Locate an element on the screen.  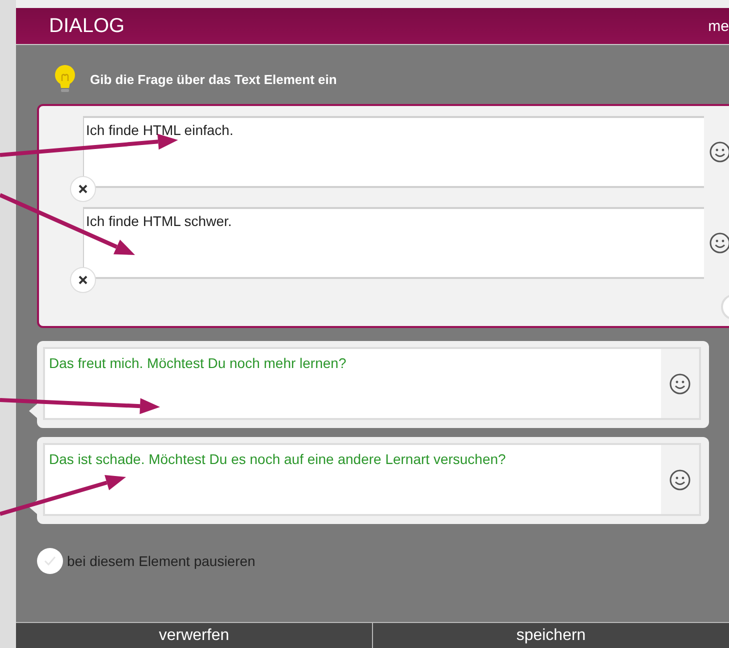
pause-checkbox is located at coordinates (50, 561).